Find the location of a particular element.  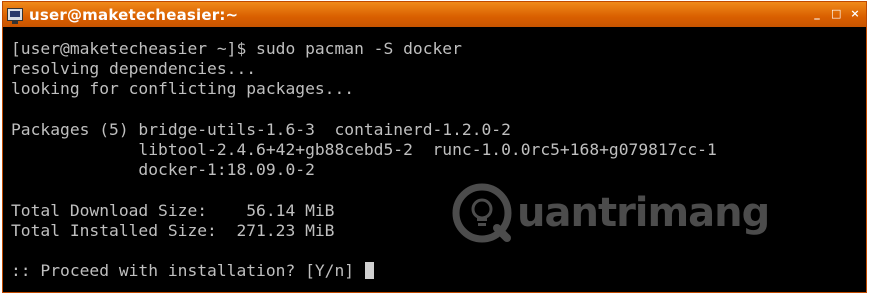

window-controls: _ □ × is located at coordinates (836, 14).